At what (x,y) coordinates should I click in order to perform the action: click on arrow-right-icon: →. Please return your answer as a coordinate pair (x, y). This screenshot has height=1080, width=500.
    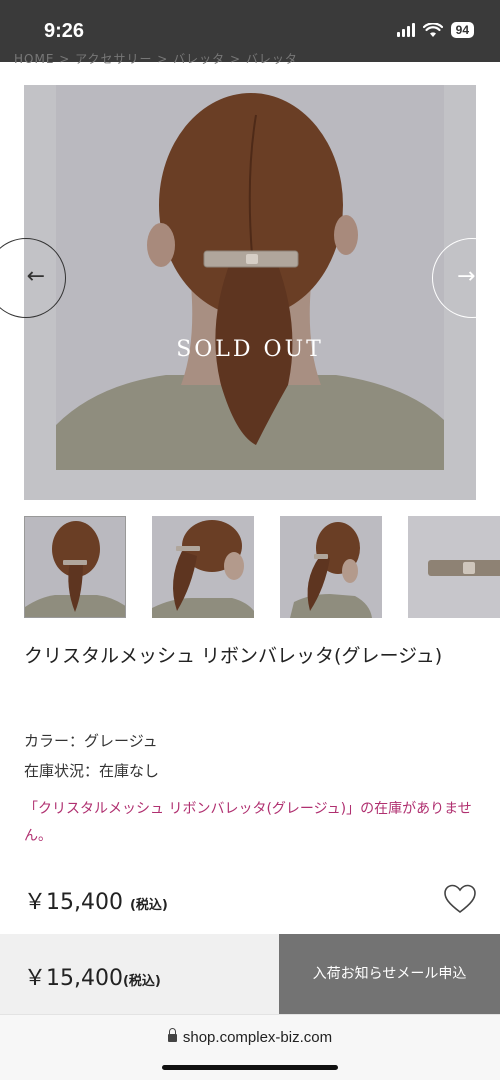
    Looking at the image, I should click on (466, 276).